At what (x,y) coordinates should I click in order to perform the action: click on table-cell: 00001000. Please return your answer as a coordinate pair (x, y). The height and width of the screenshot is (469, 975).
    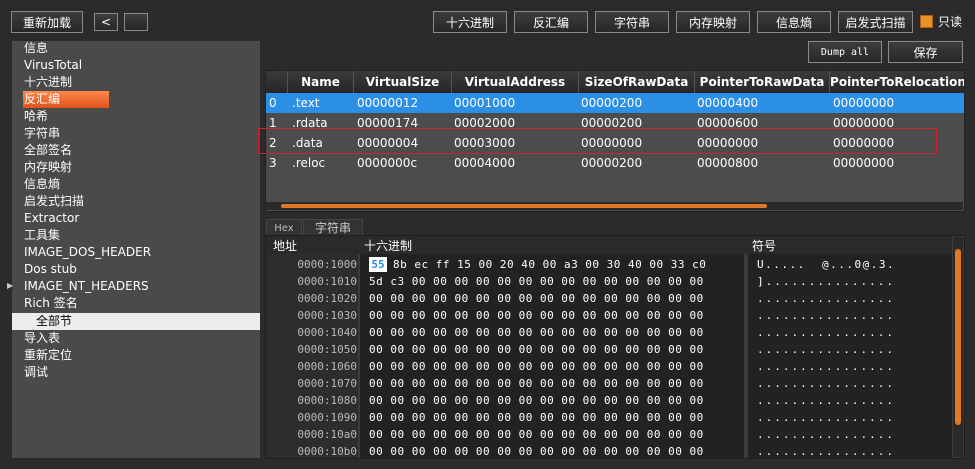
    Looking at the image, I should click on (485, 103).